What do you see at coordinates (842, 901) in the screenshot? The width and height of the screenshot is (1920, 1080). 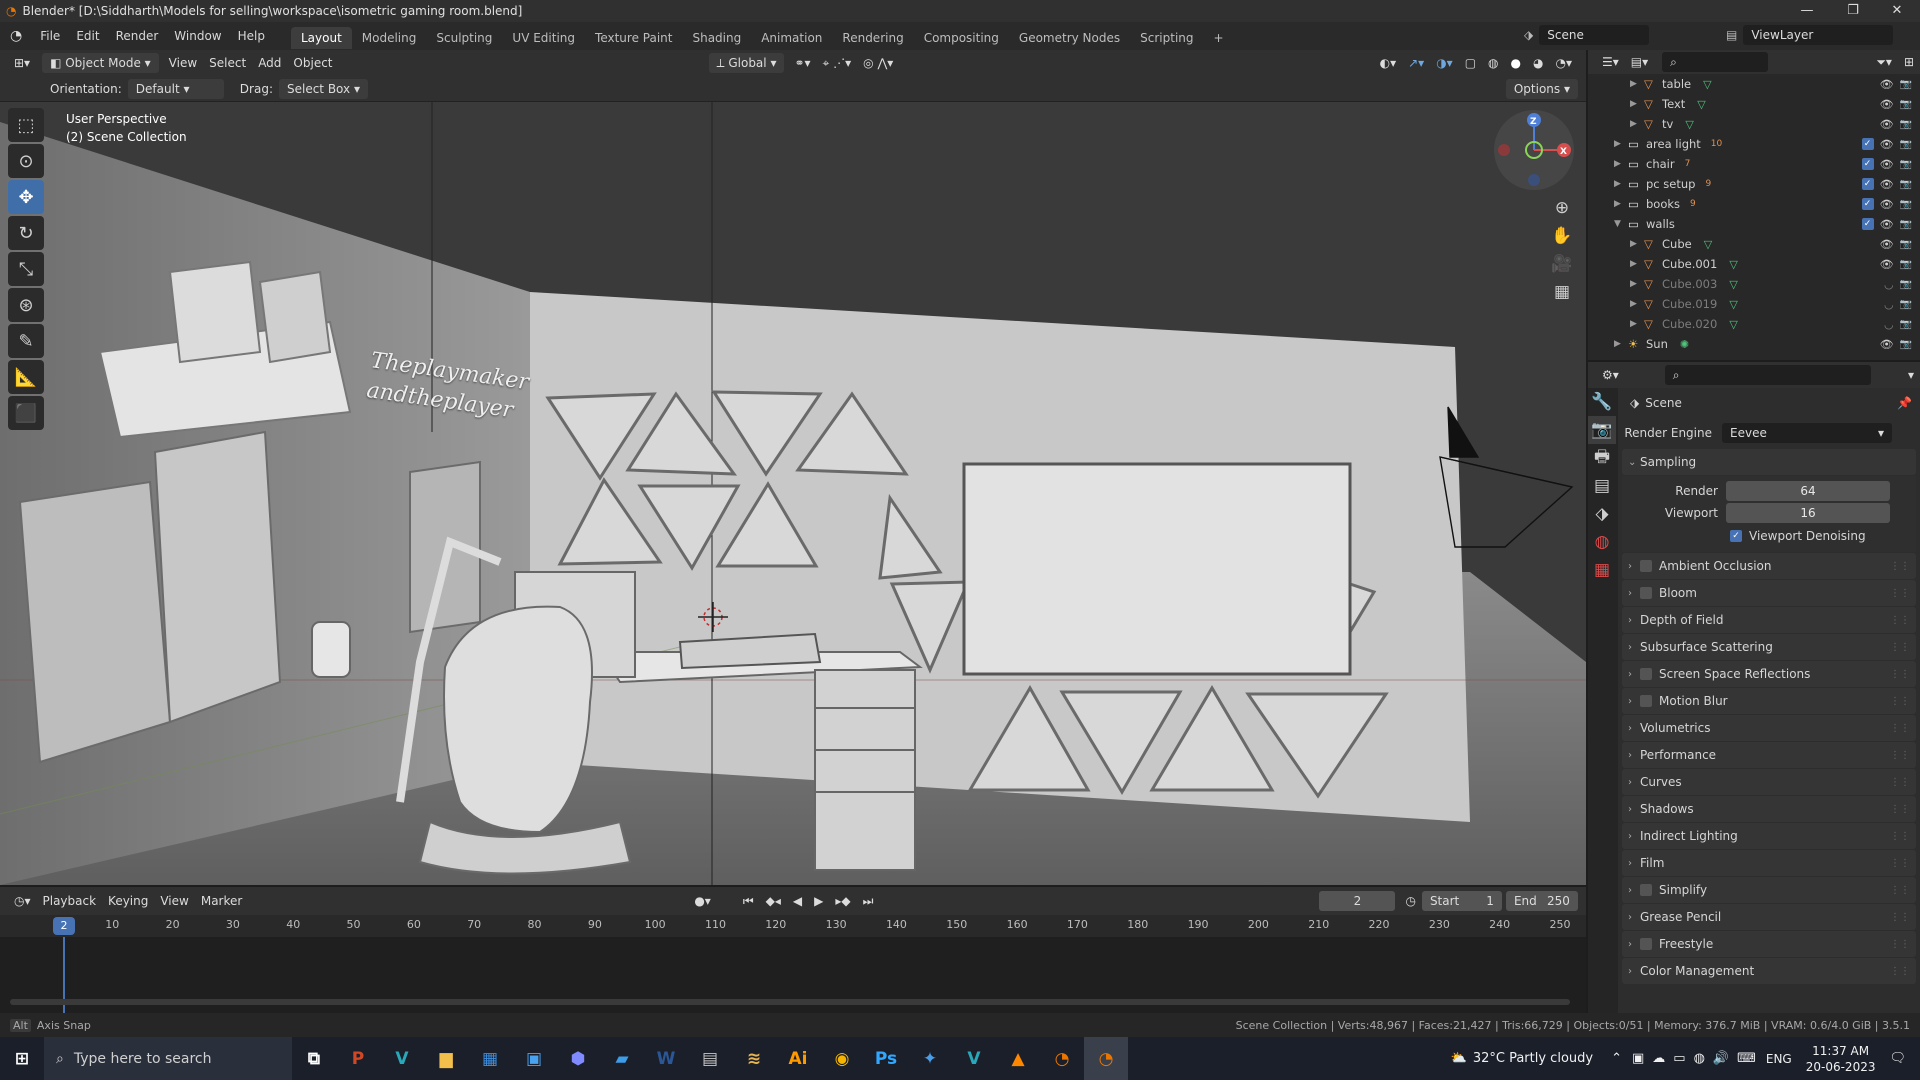 I see `jump-keyframe-forward-icon: ▸◆` at bounding box center [842, 901].